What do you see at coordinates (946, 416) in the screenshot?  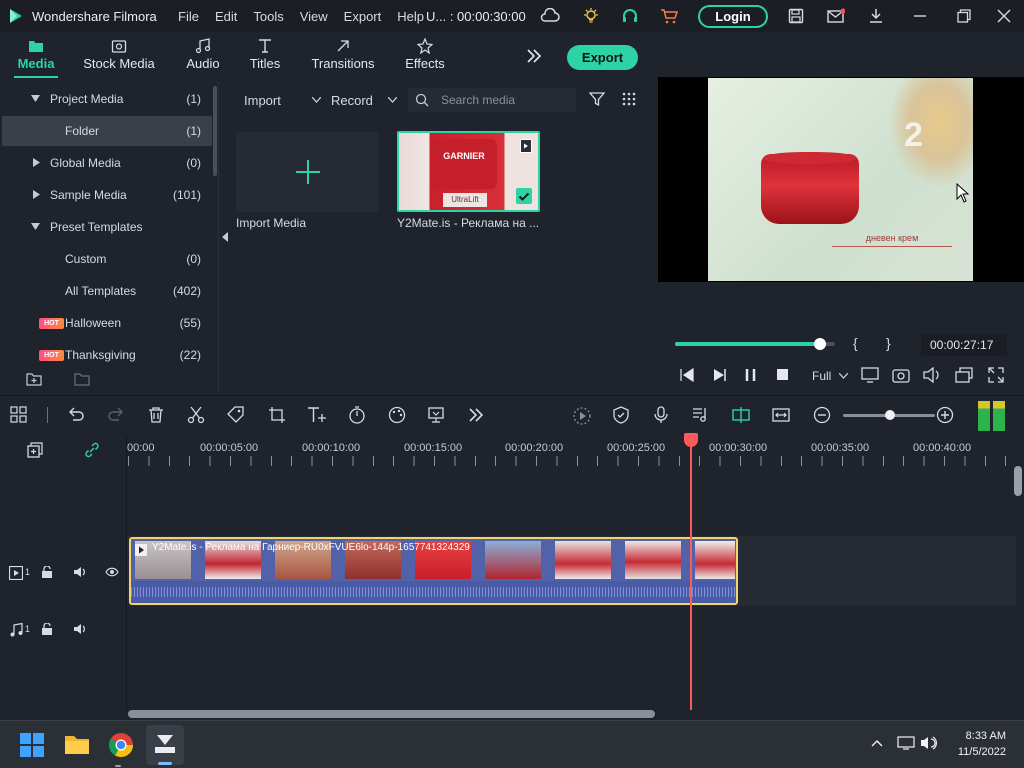 I see `zoom-in-icon` at bounding box center [946, 416].